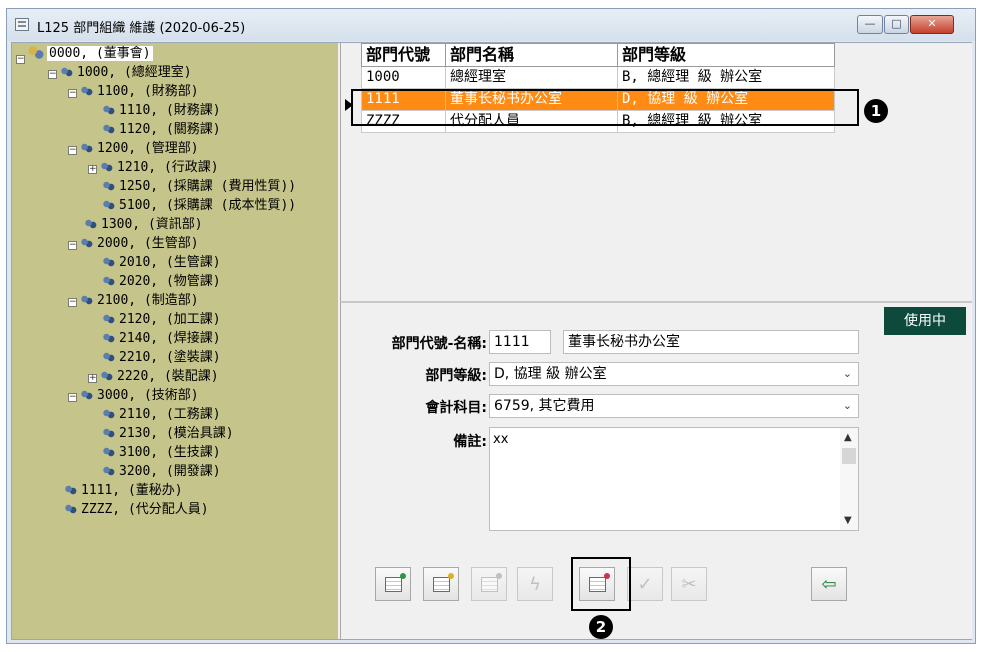 The width and height of the screenshot is (986, 652). I want to click on department-level-select: D, 協理 級 辦公室 ⌄, so click(674, 374).